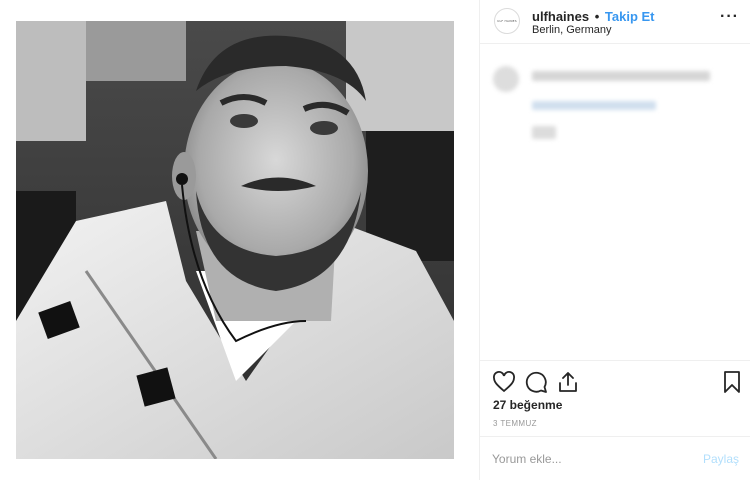 This screenshot has width=750, height=480. I want to click on bookmark-icon, so click(732, 382).